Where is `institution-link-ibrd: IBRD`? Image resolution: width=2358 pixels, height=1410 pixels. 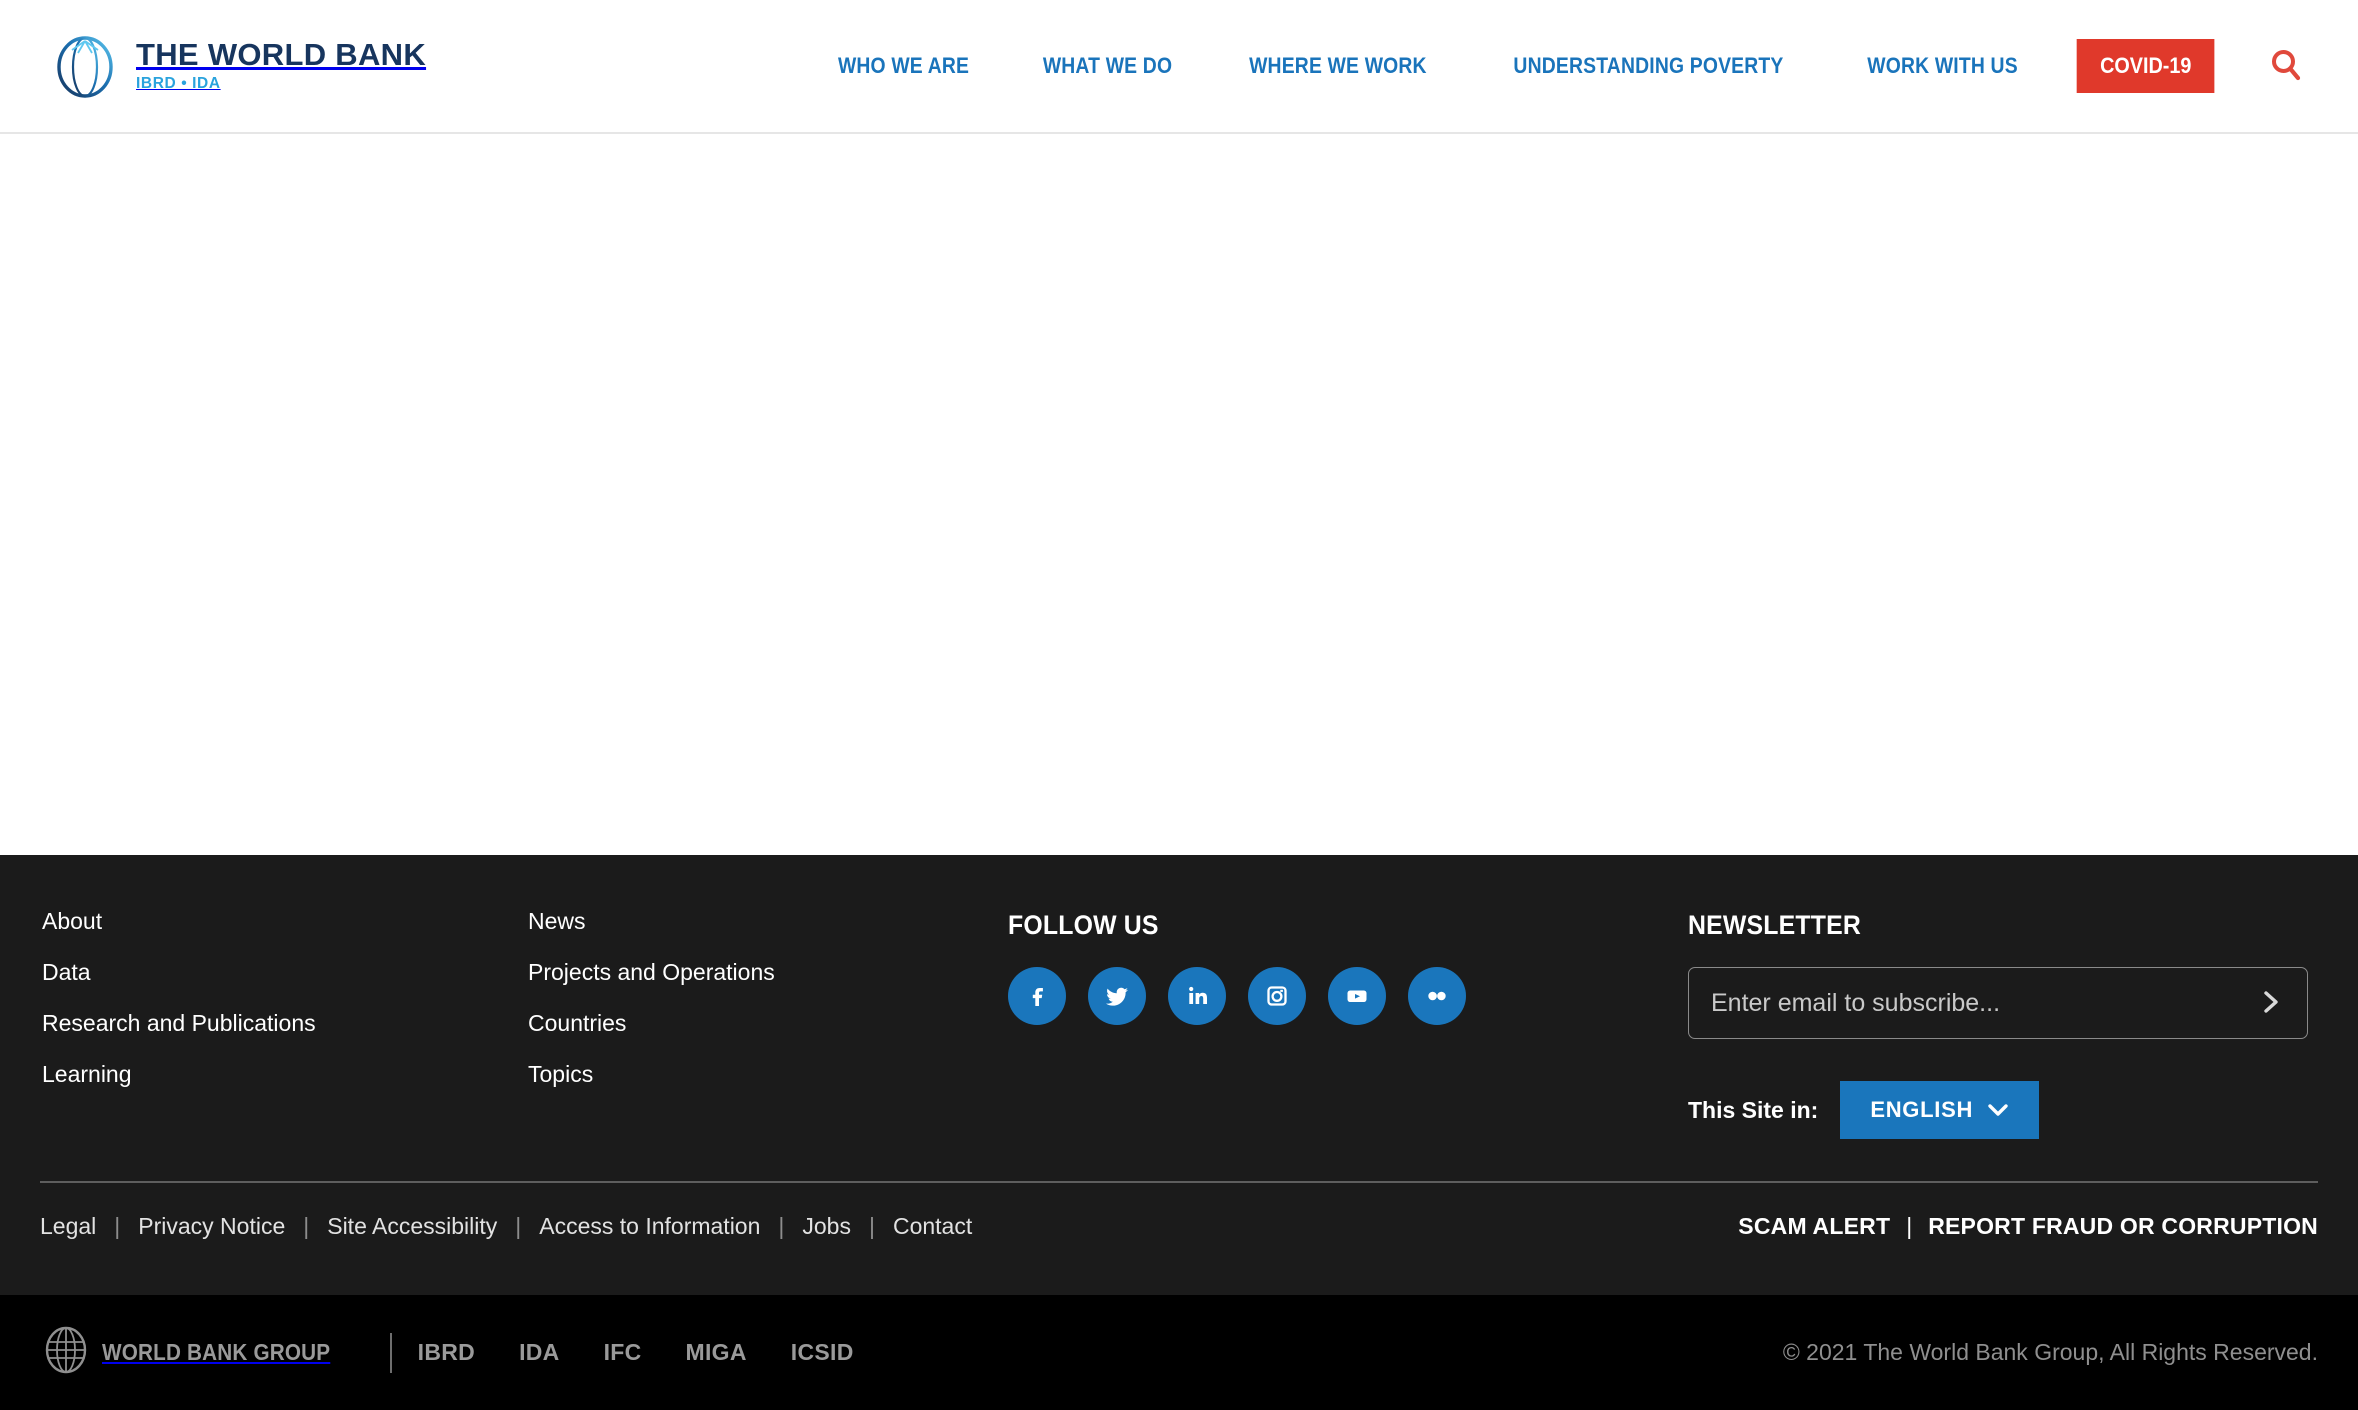 institution-link-ibrd: IBRD is located at coordinates (446, 1352).